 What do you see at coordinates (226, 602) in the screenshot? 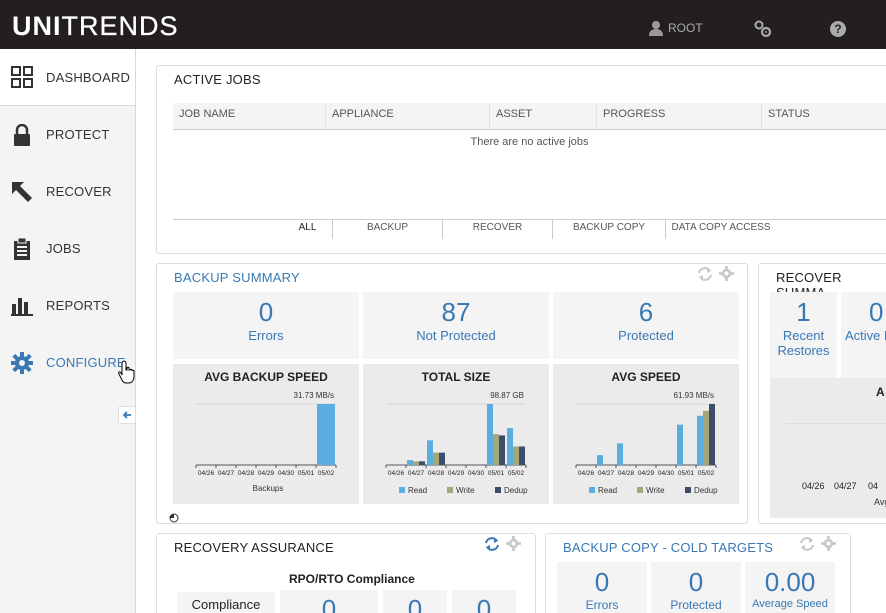
I see `compliance-label: Compliance` at bounding box center [226, 602].